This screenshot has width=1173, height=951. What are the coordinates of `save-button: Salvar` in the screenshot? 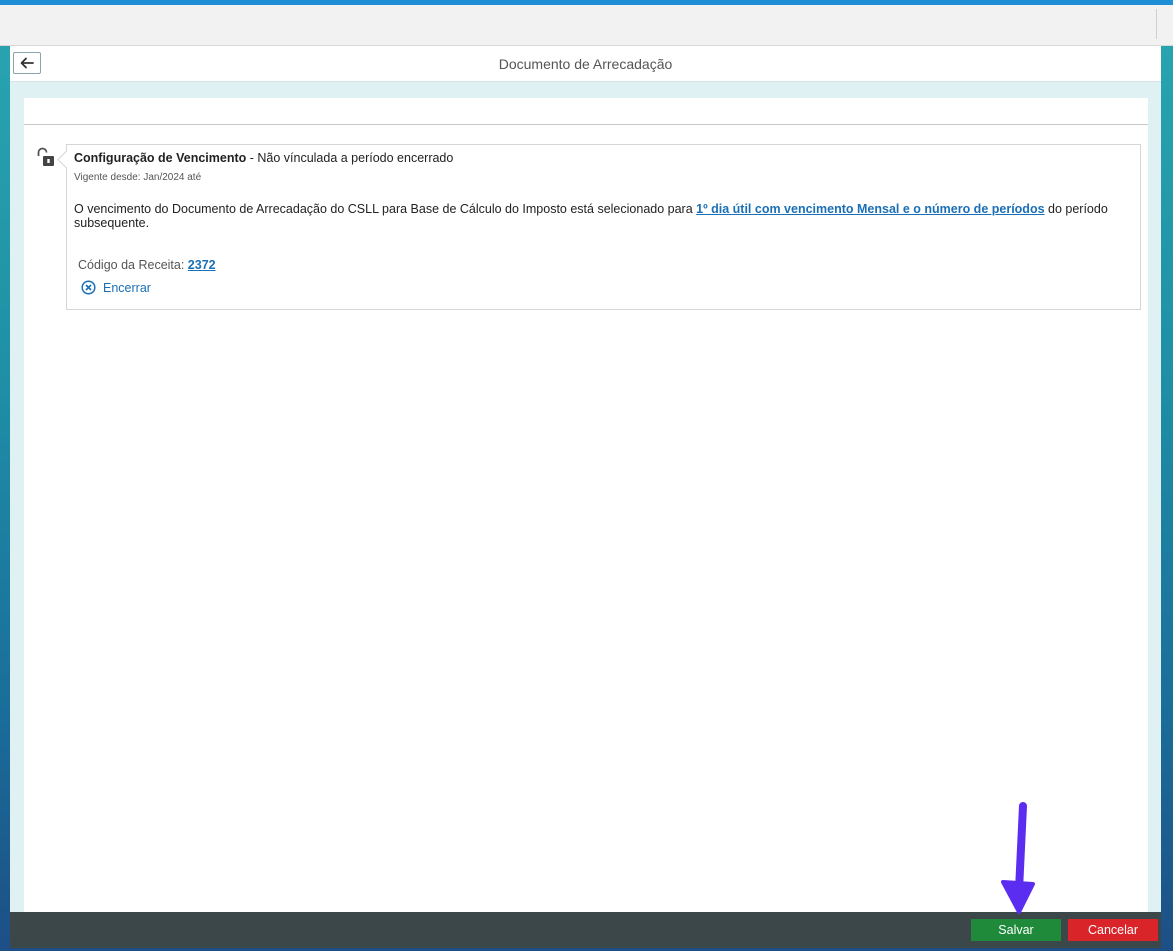 It's located at (1016, 930).